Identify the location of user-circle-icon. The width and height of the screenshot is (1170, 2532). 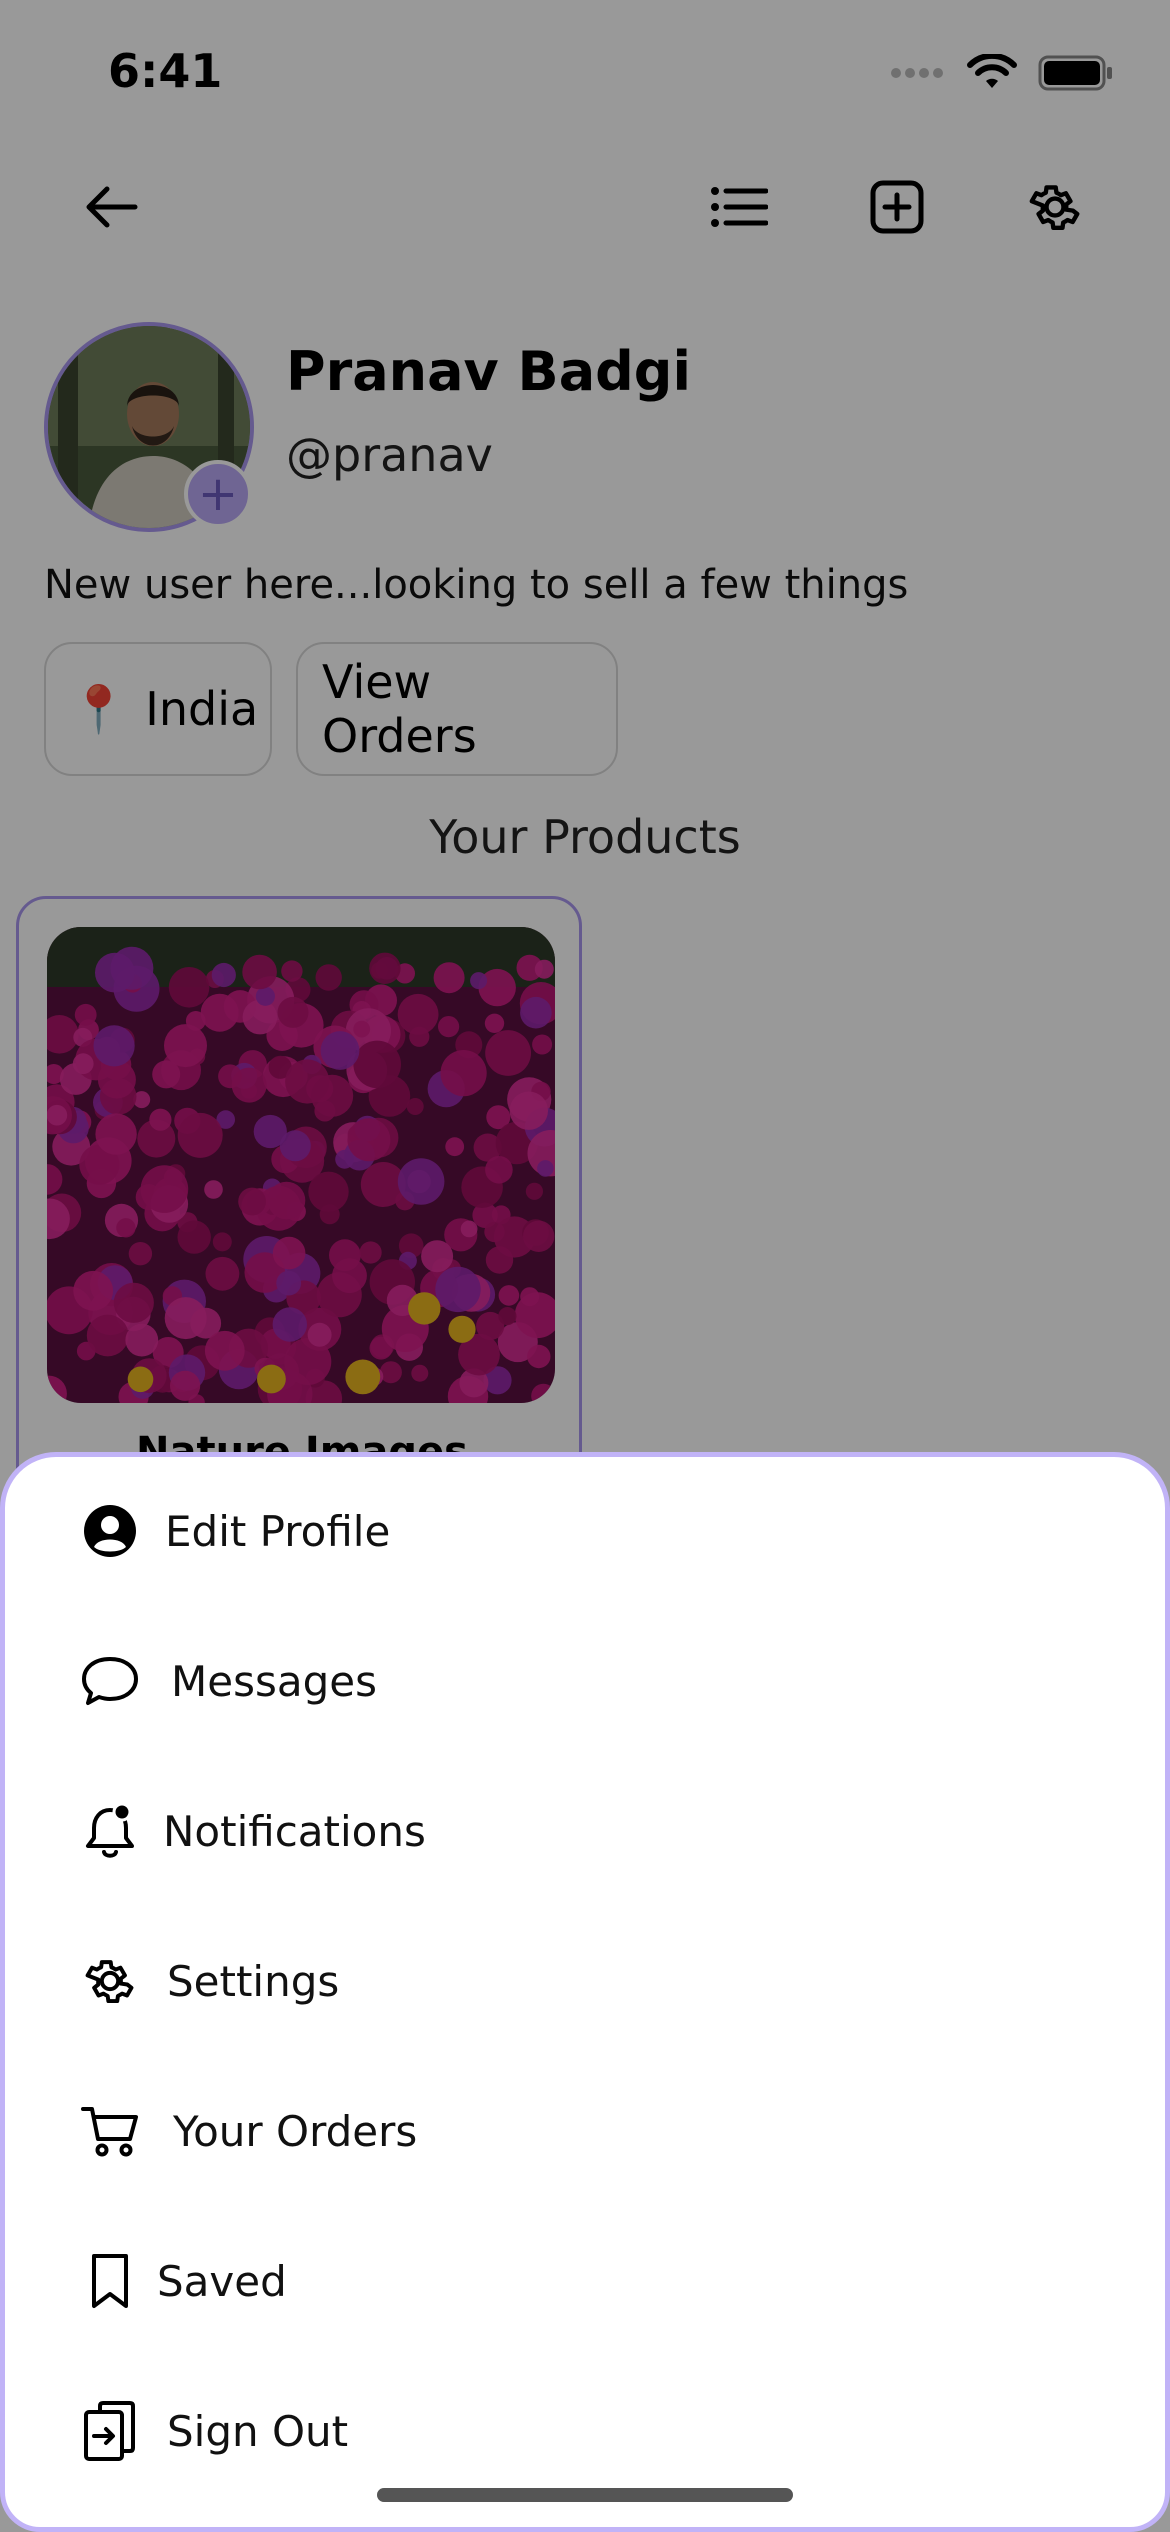
(110, 1531).